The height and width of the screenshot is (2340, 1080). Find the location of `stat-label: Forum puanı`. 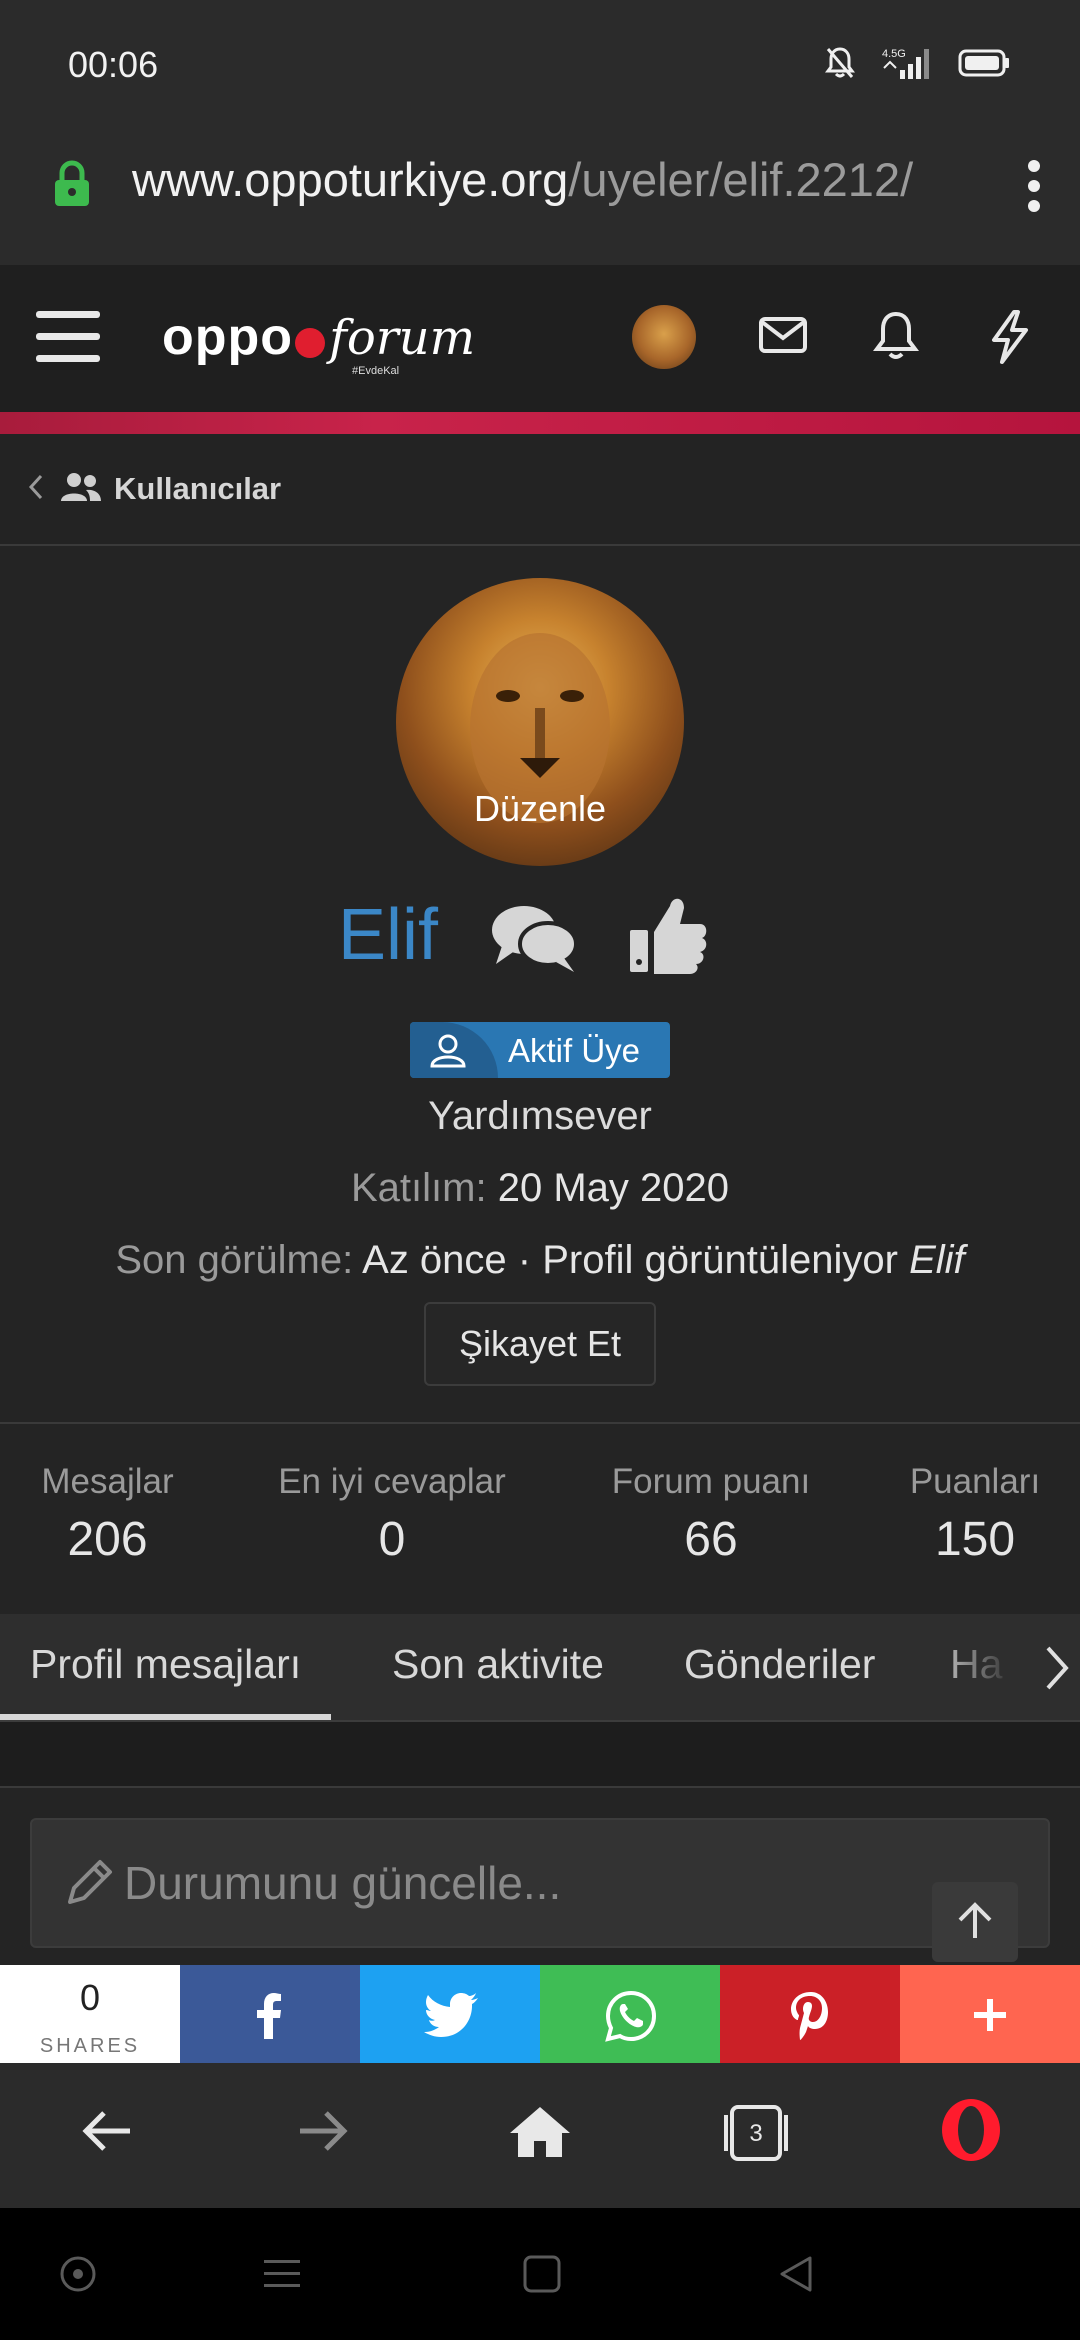

stat-label: Forum puanı is located at coordinates (711, 1481).